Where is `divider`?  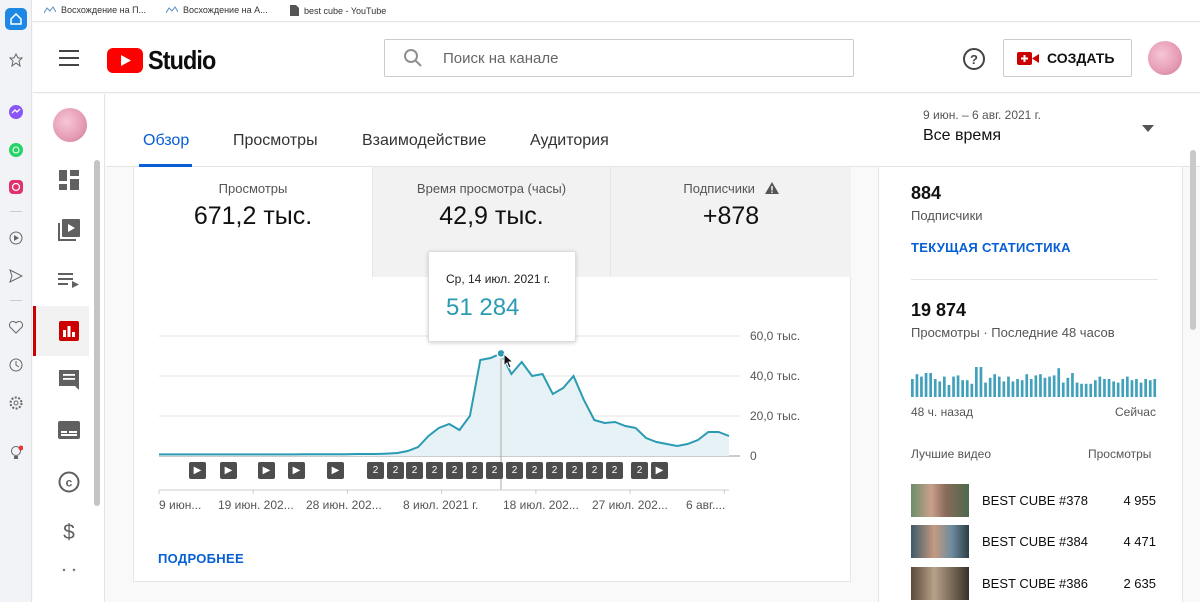 divider is located at coordinates (1034, 279).